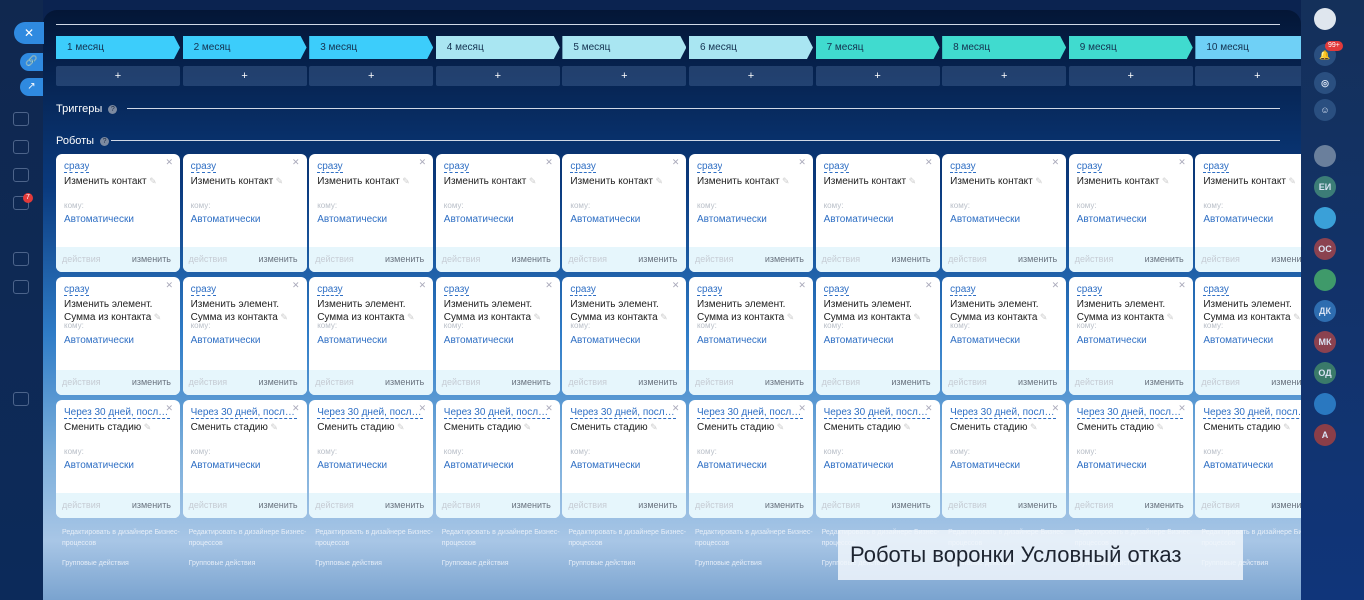 The image size is (1364, 600). Describe the element at coordinates (1325, 83) in the screenshot. I see `signal-icon: ◎` at that location.